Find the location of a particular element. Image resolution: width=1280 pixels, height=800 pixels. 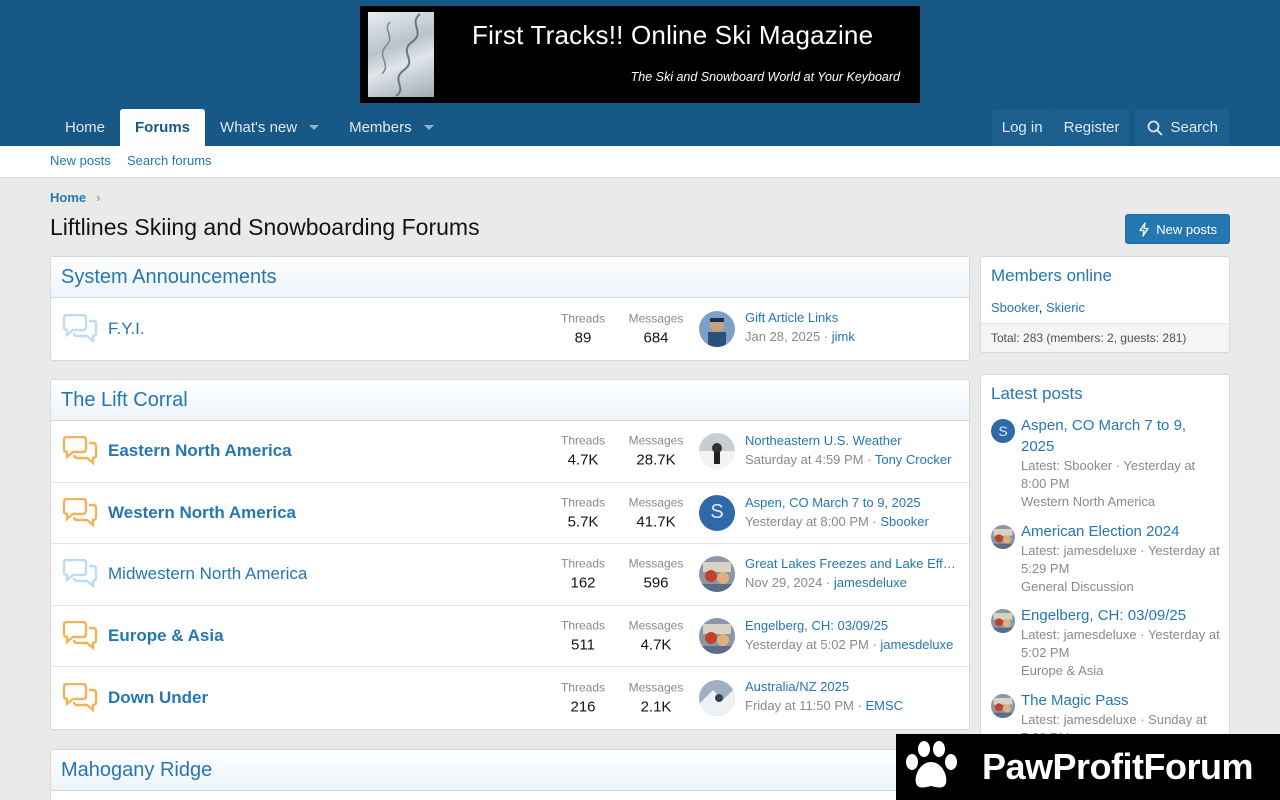

threads-stat: Threads 511 is located at coordinates (583, 635).